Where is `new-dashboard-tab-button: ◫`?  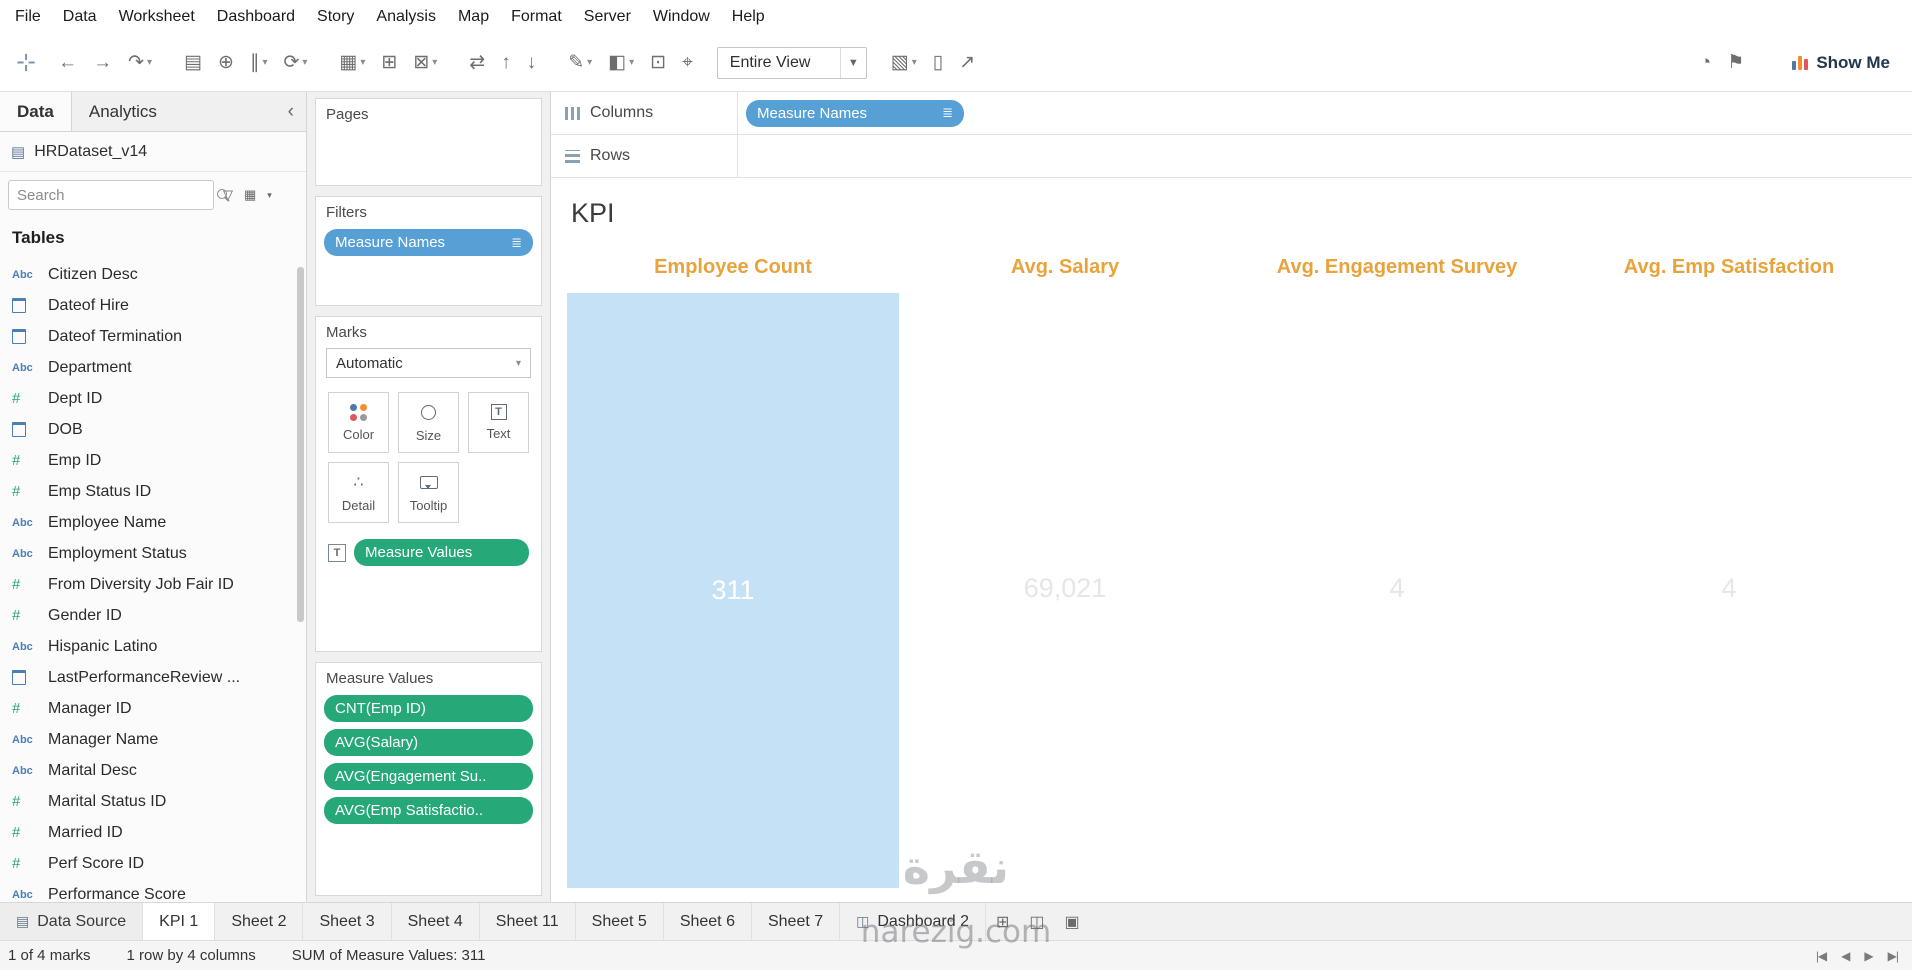
new-dashboard-tab-button: ◫ is located at coordinates (1036, 921).